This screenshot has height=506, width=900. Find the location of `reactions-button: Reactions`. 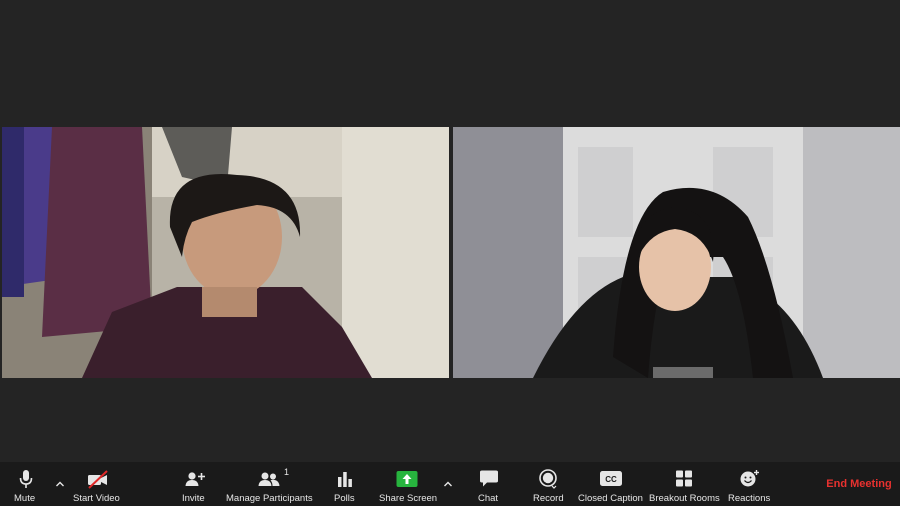

reactions-button: Reactions is located at coordinates (749, 484).